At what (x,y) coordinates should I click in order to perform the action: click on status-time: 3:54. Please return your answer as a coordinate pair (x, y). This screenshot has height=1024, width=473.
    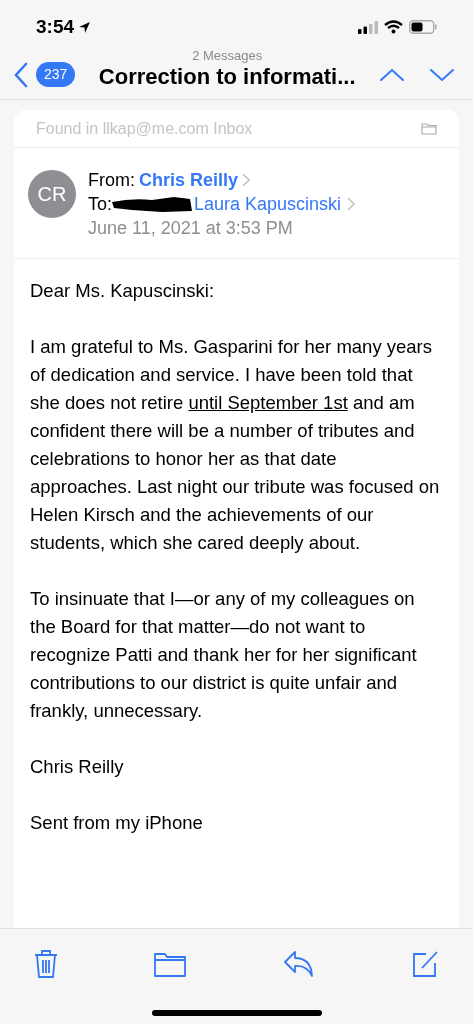
    Looking at the image, I should click on (55, 26).